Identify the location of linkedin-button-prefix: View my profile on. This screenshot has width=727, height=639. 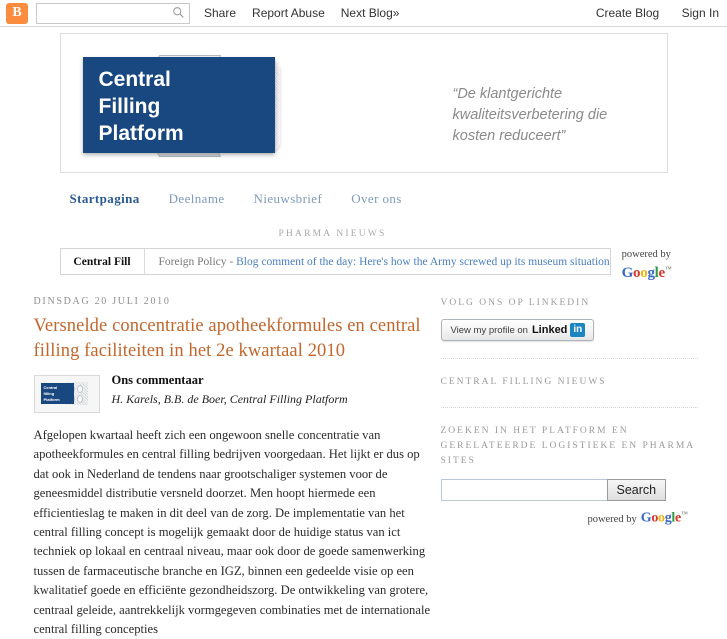
(489, 330).